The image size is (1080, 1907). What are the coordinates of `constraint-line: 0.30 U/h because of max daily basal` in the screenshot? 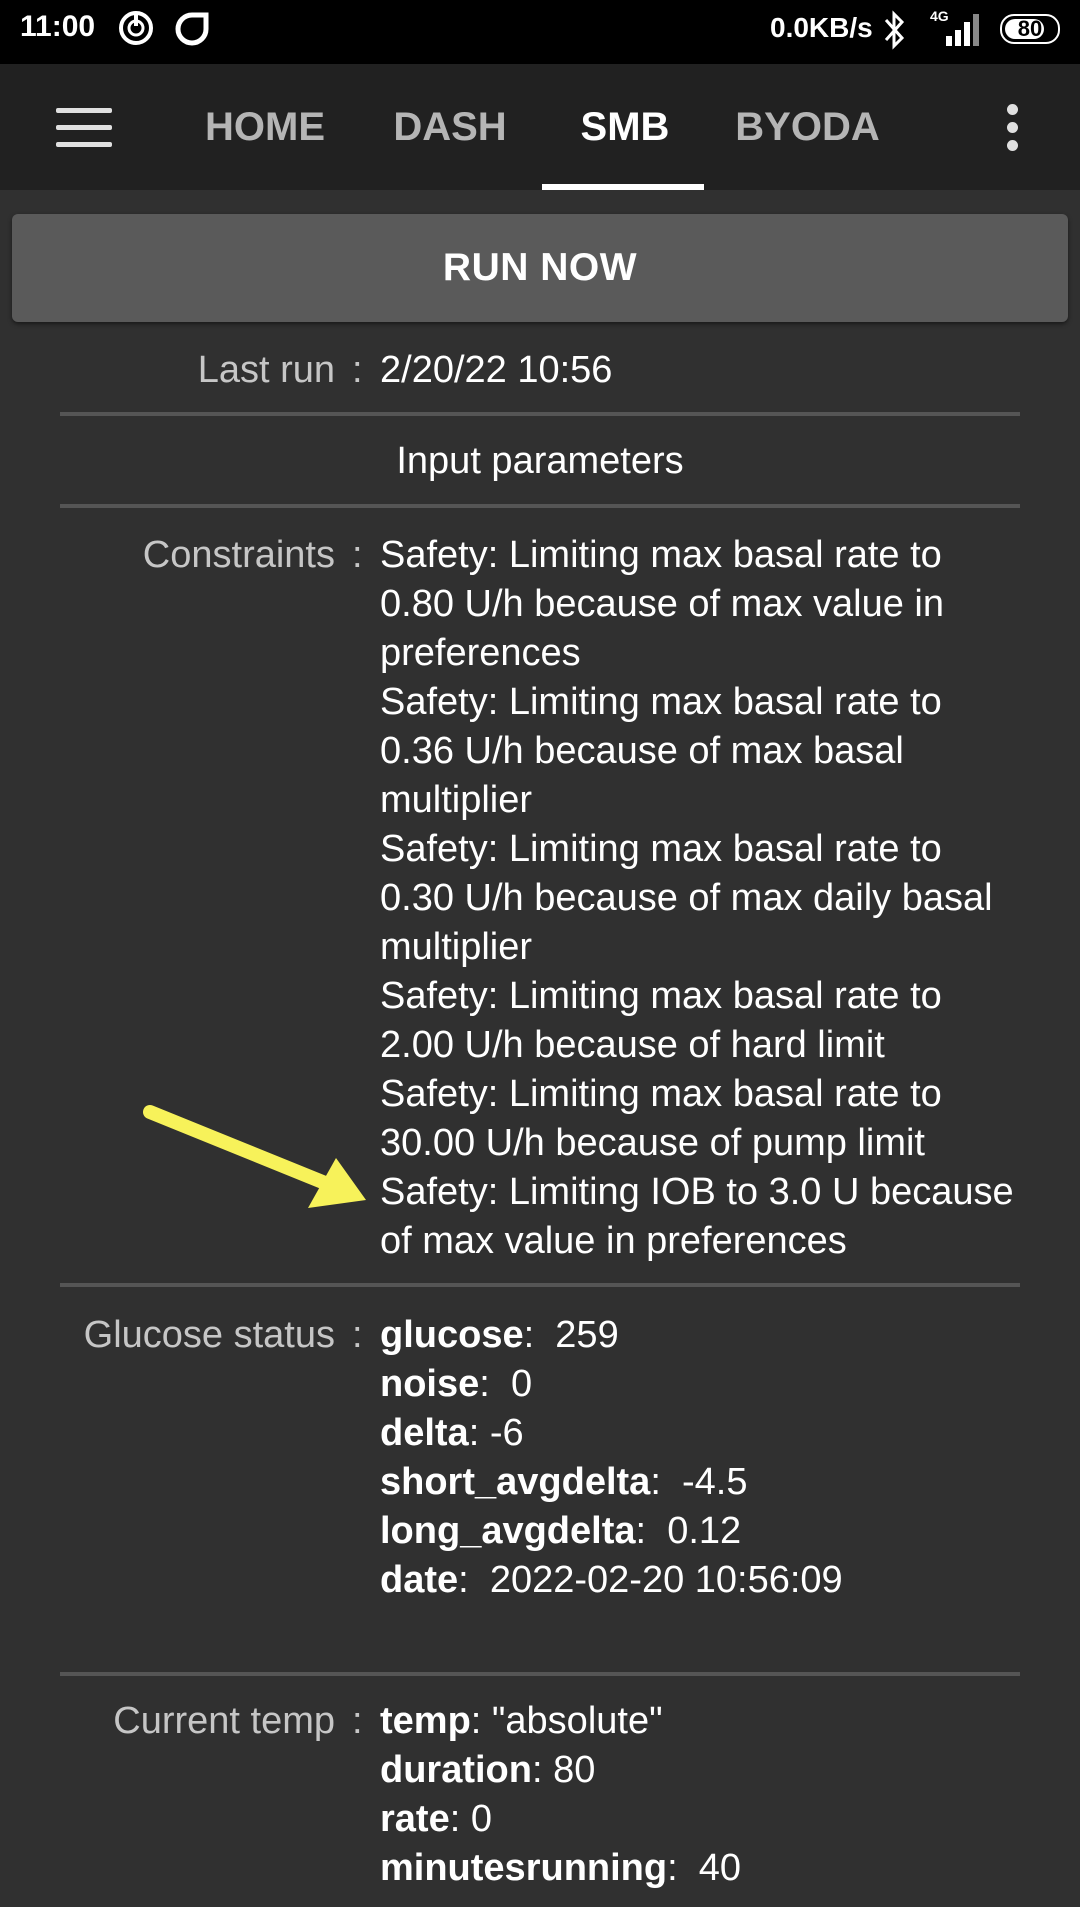 It's located at (686, 898).